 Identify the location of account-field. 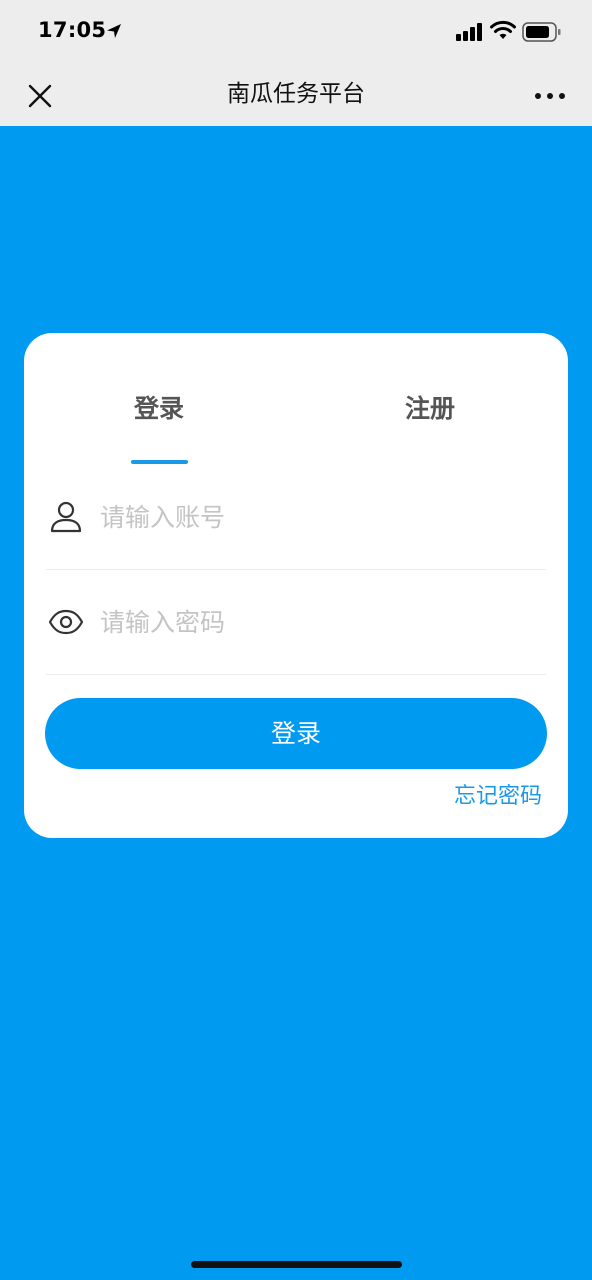
(296, 517).